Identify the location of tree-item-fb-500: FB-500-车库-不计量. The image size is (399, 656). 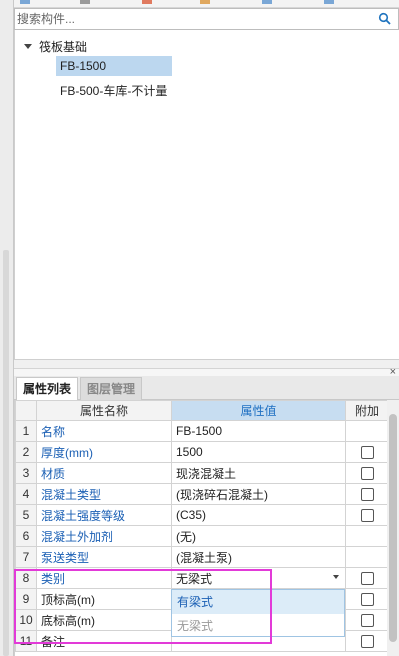
(111, 91).